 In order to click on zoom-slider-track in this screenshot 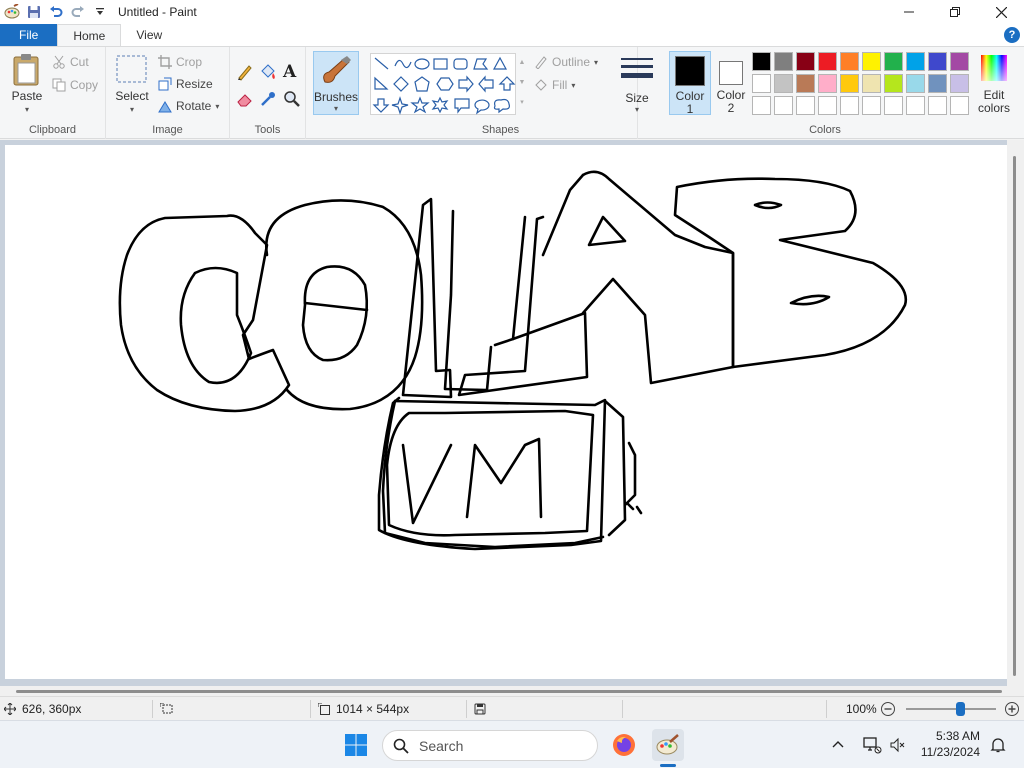, I will do `click(951, 709)`.